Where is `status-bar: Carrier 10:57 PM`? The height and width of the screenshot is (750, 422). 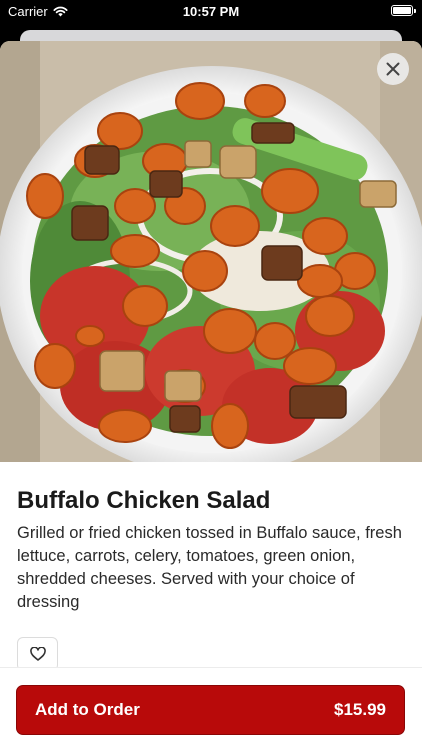 status-bar: Carrier 10:57 PM is located at coordinates (211, 12).